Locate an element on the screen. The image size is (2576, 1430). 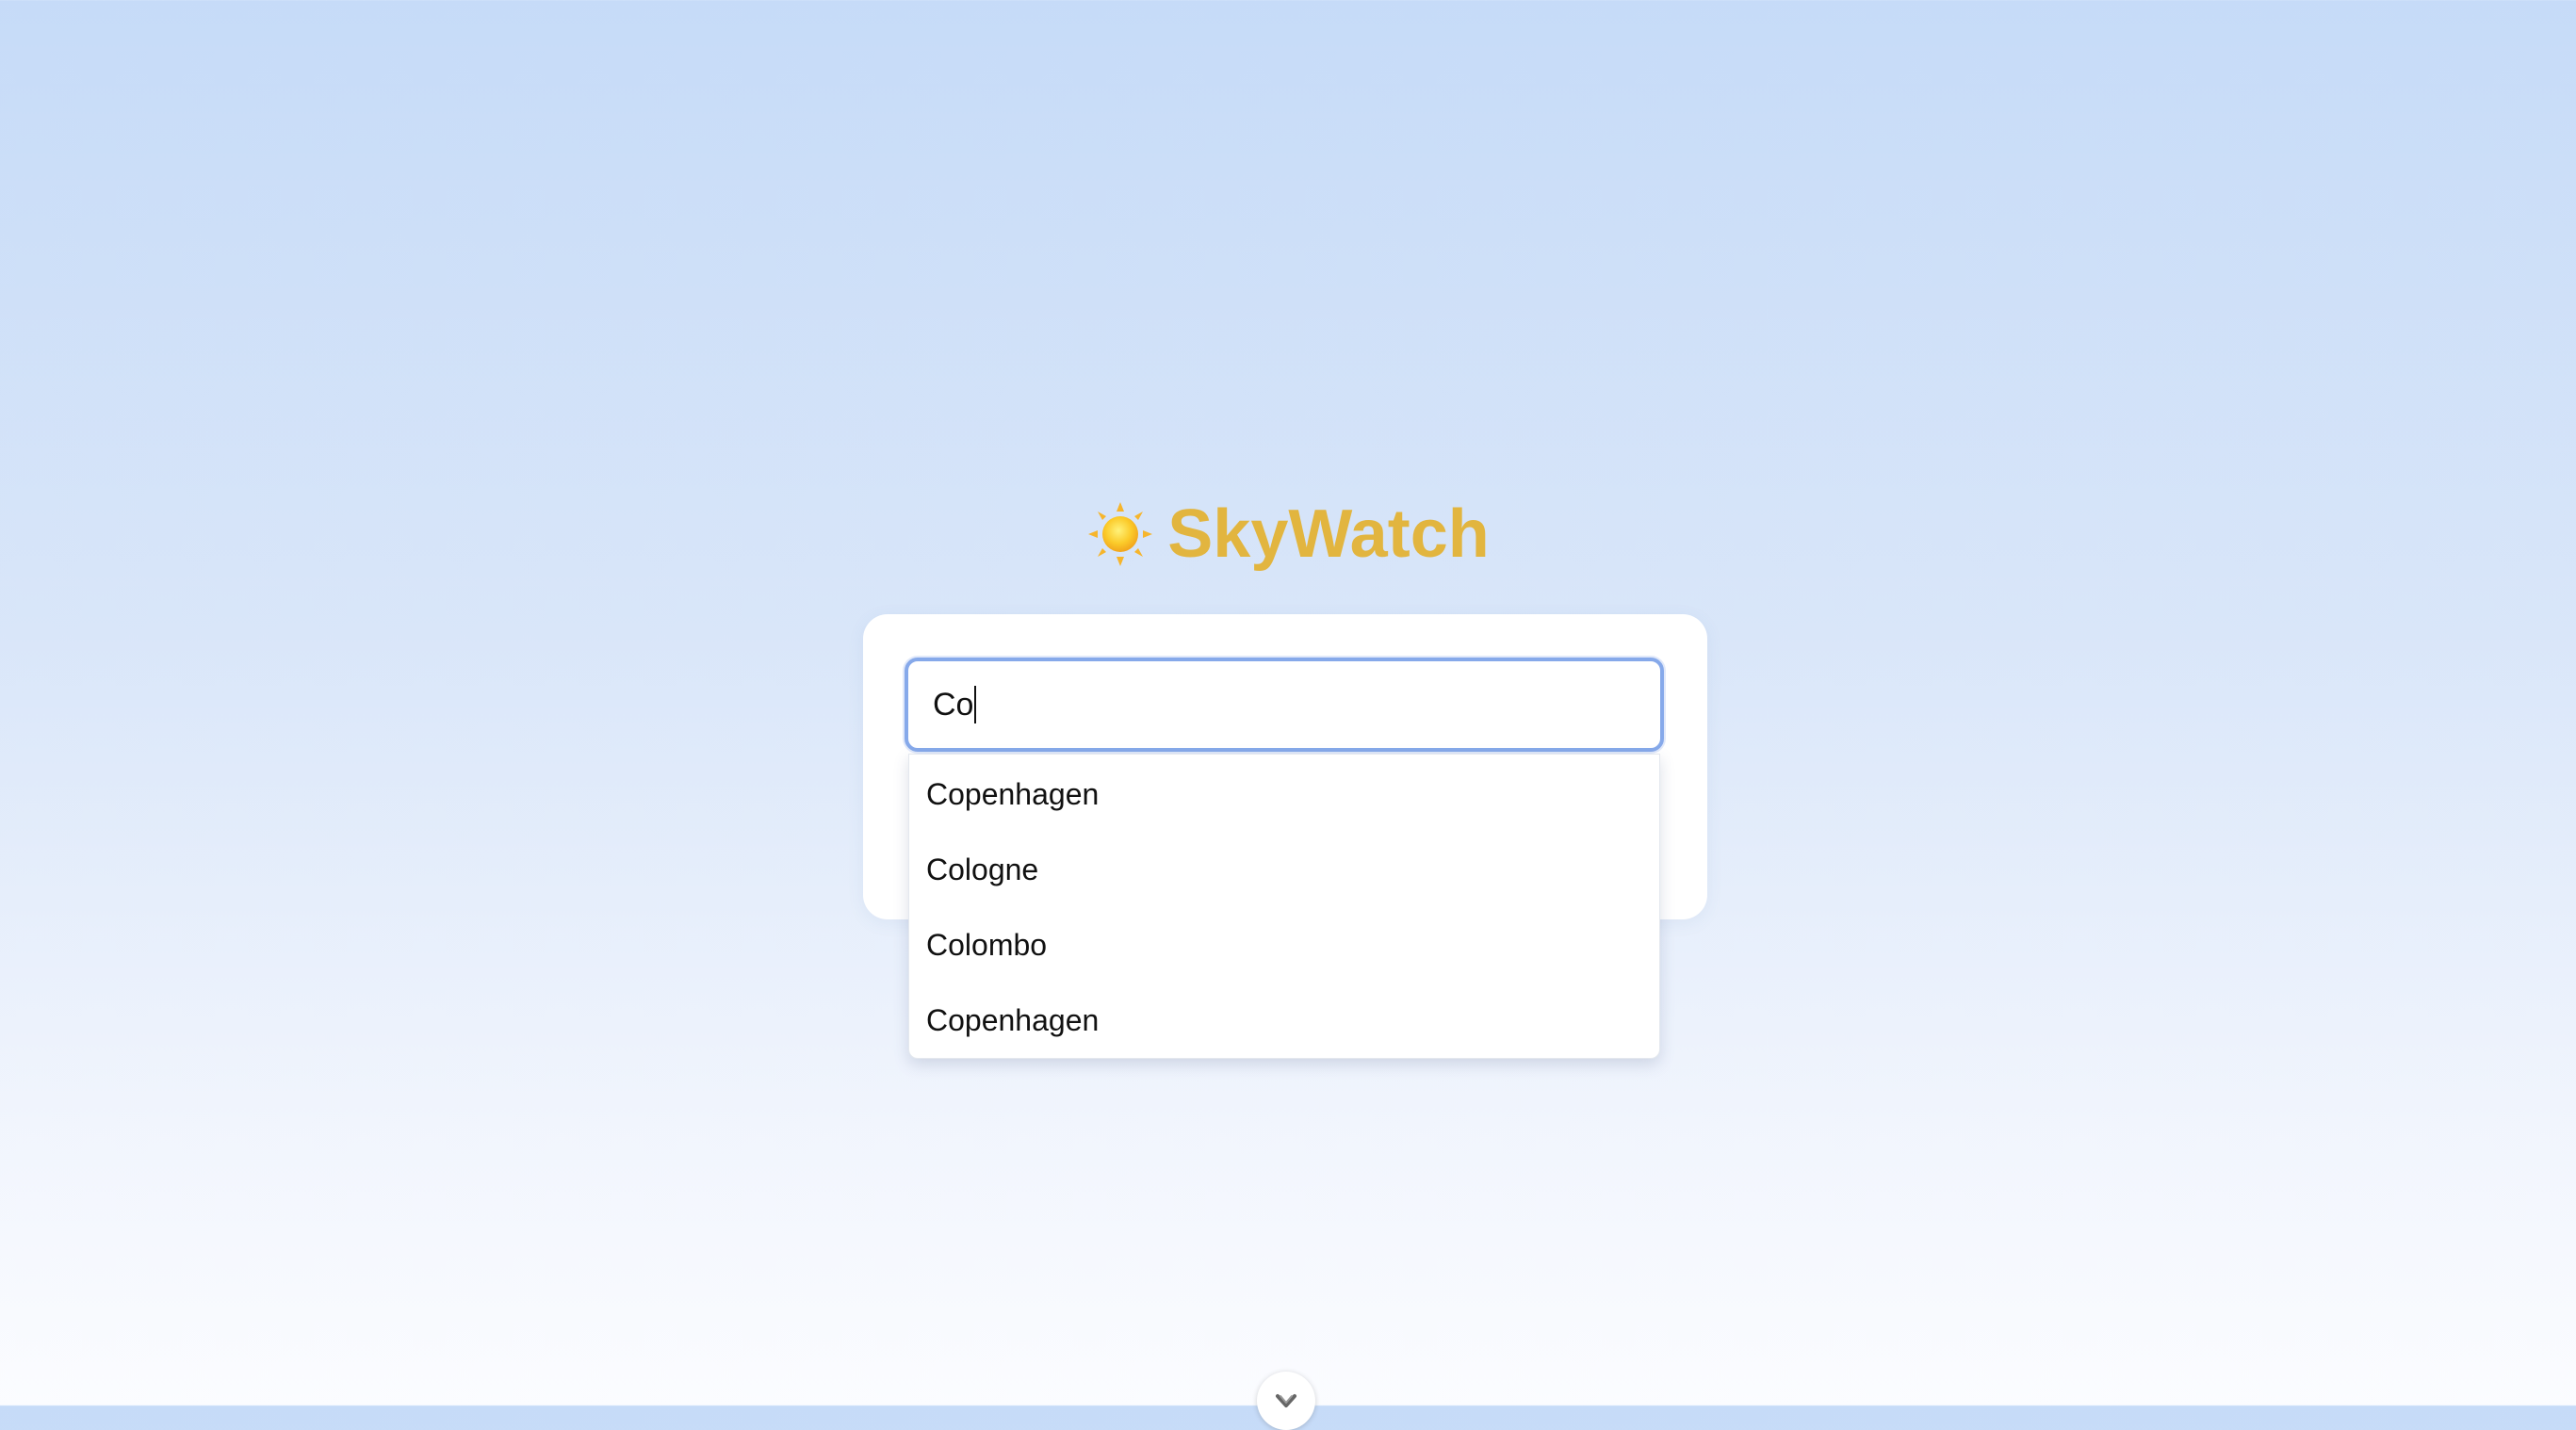
suggestion-item: Cologne is located at coordinates (1284, 869).